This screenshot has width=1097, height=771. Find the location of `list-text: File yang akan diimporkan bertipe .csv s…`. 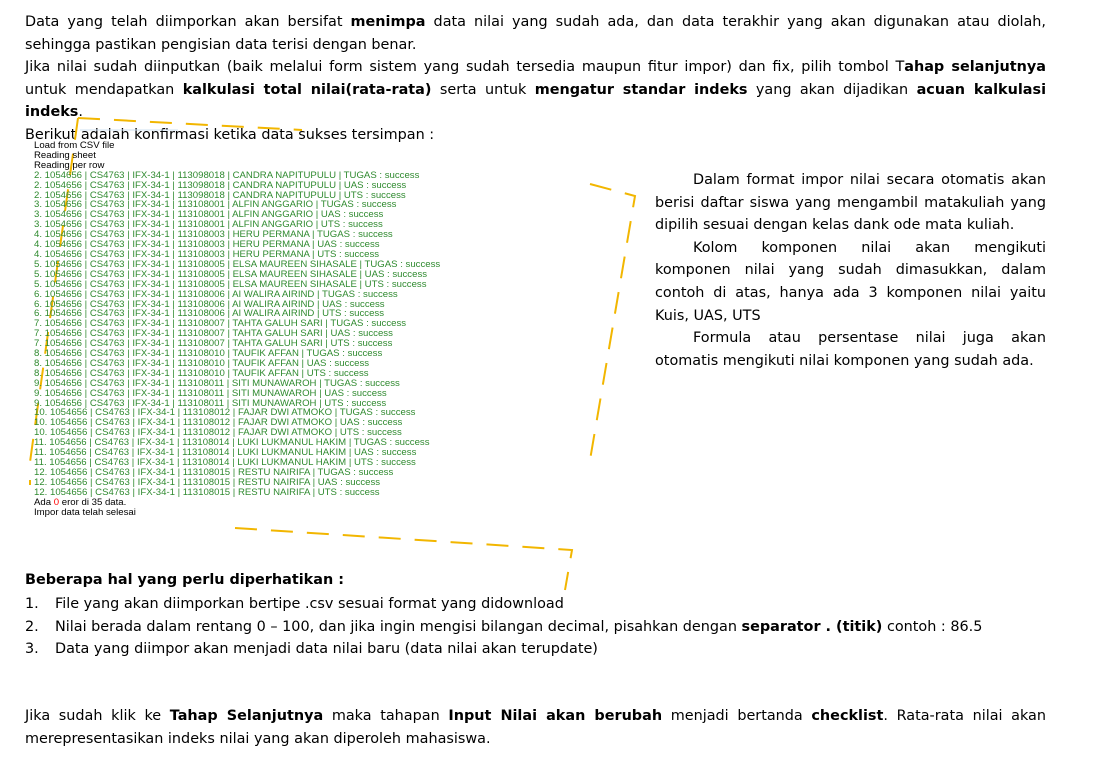

list-text: File yang akan diimporkan bertipe .csv s… is located at coordinates (309, 604).